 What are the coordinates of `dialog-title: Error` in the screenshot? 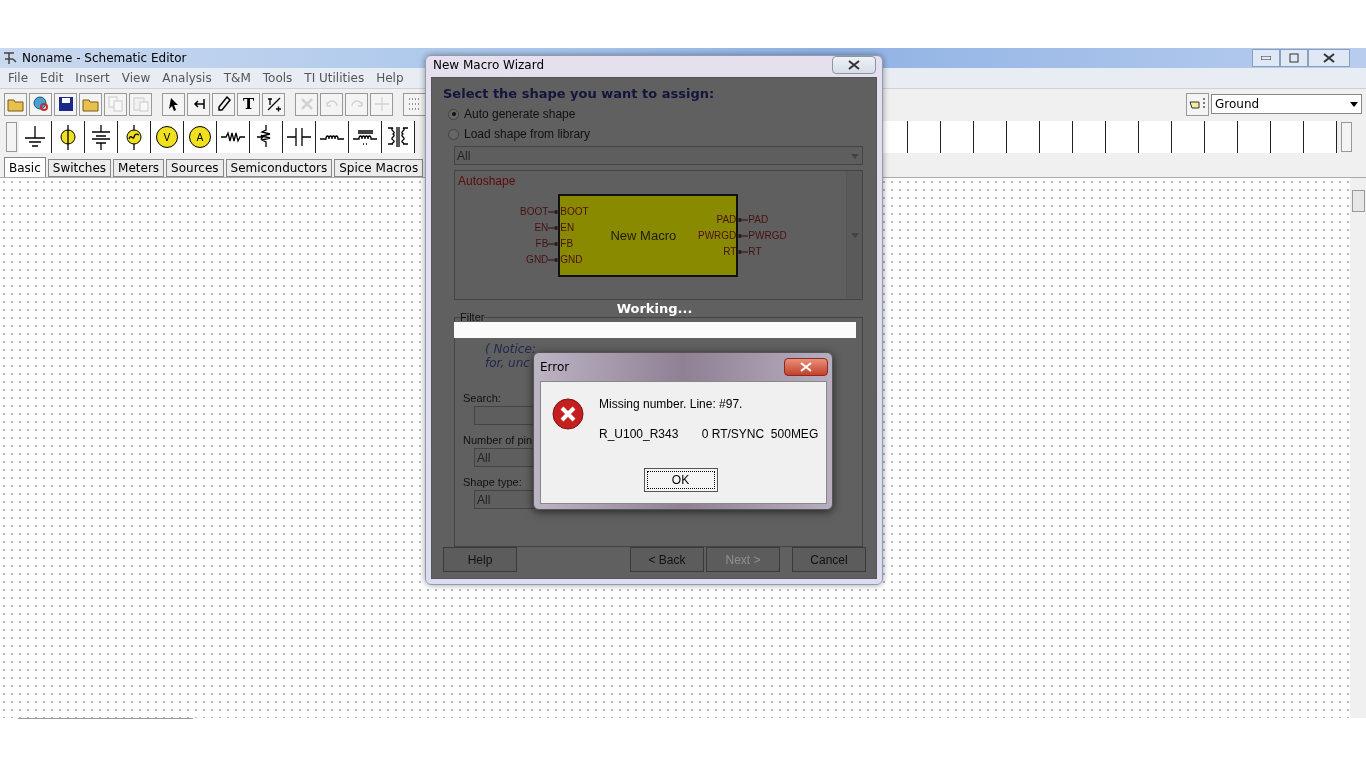 It's located at (555, 366).